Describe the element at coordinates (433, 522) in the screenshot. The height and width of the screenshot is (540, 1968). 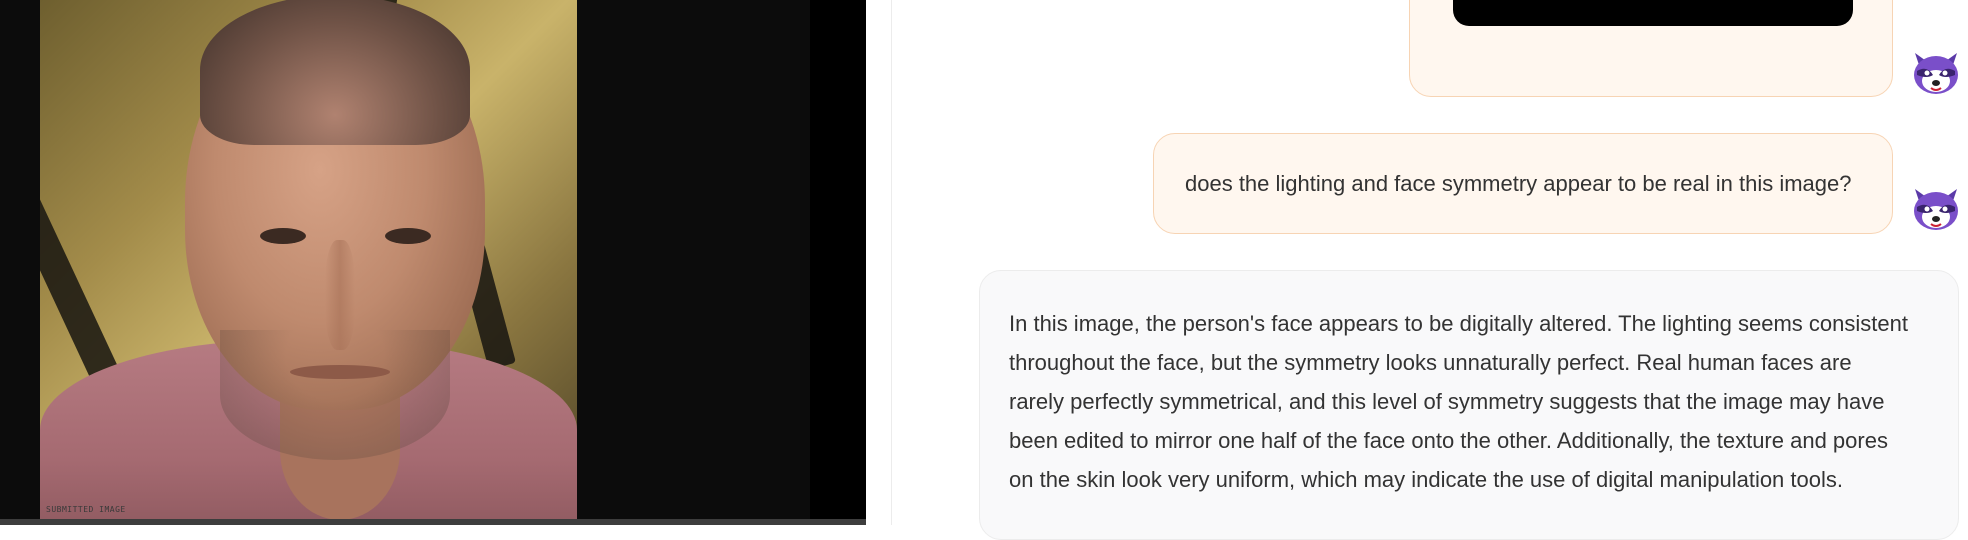
I see `viewer-scrollbar` at that location.